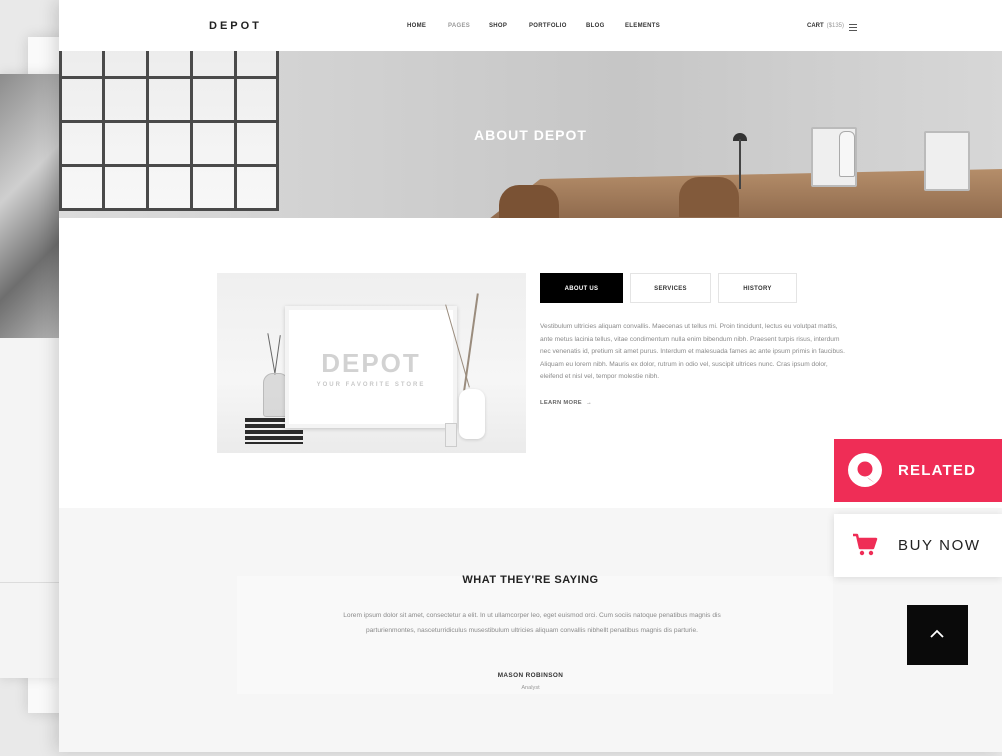 The width and height of the screenshot is (1002, 756). I want to click on related-button: RELATED, so click(918, 470).